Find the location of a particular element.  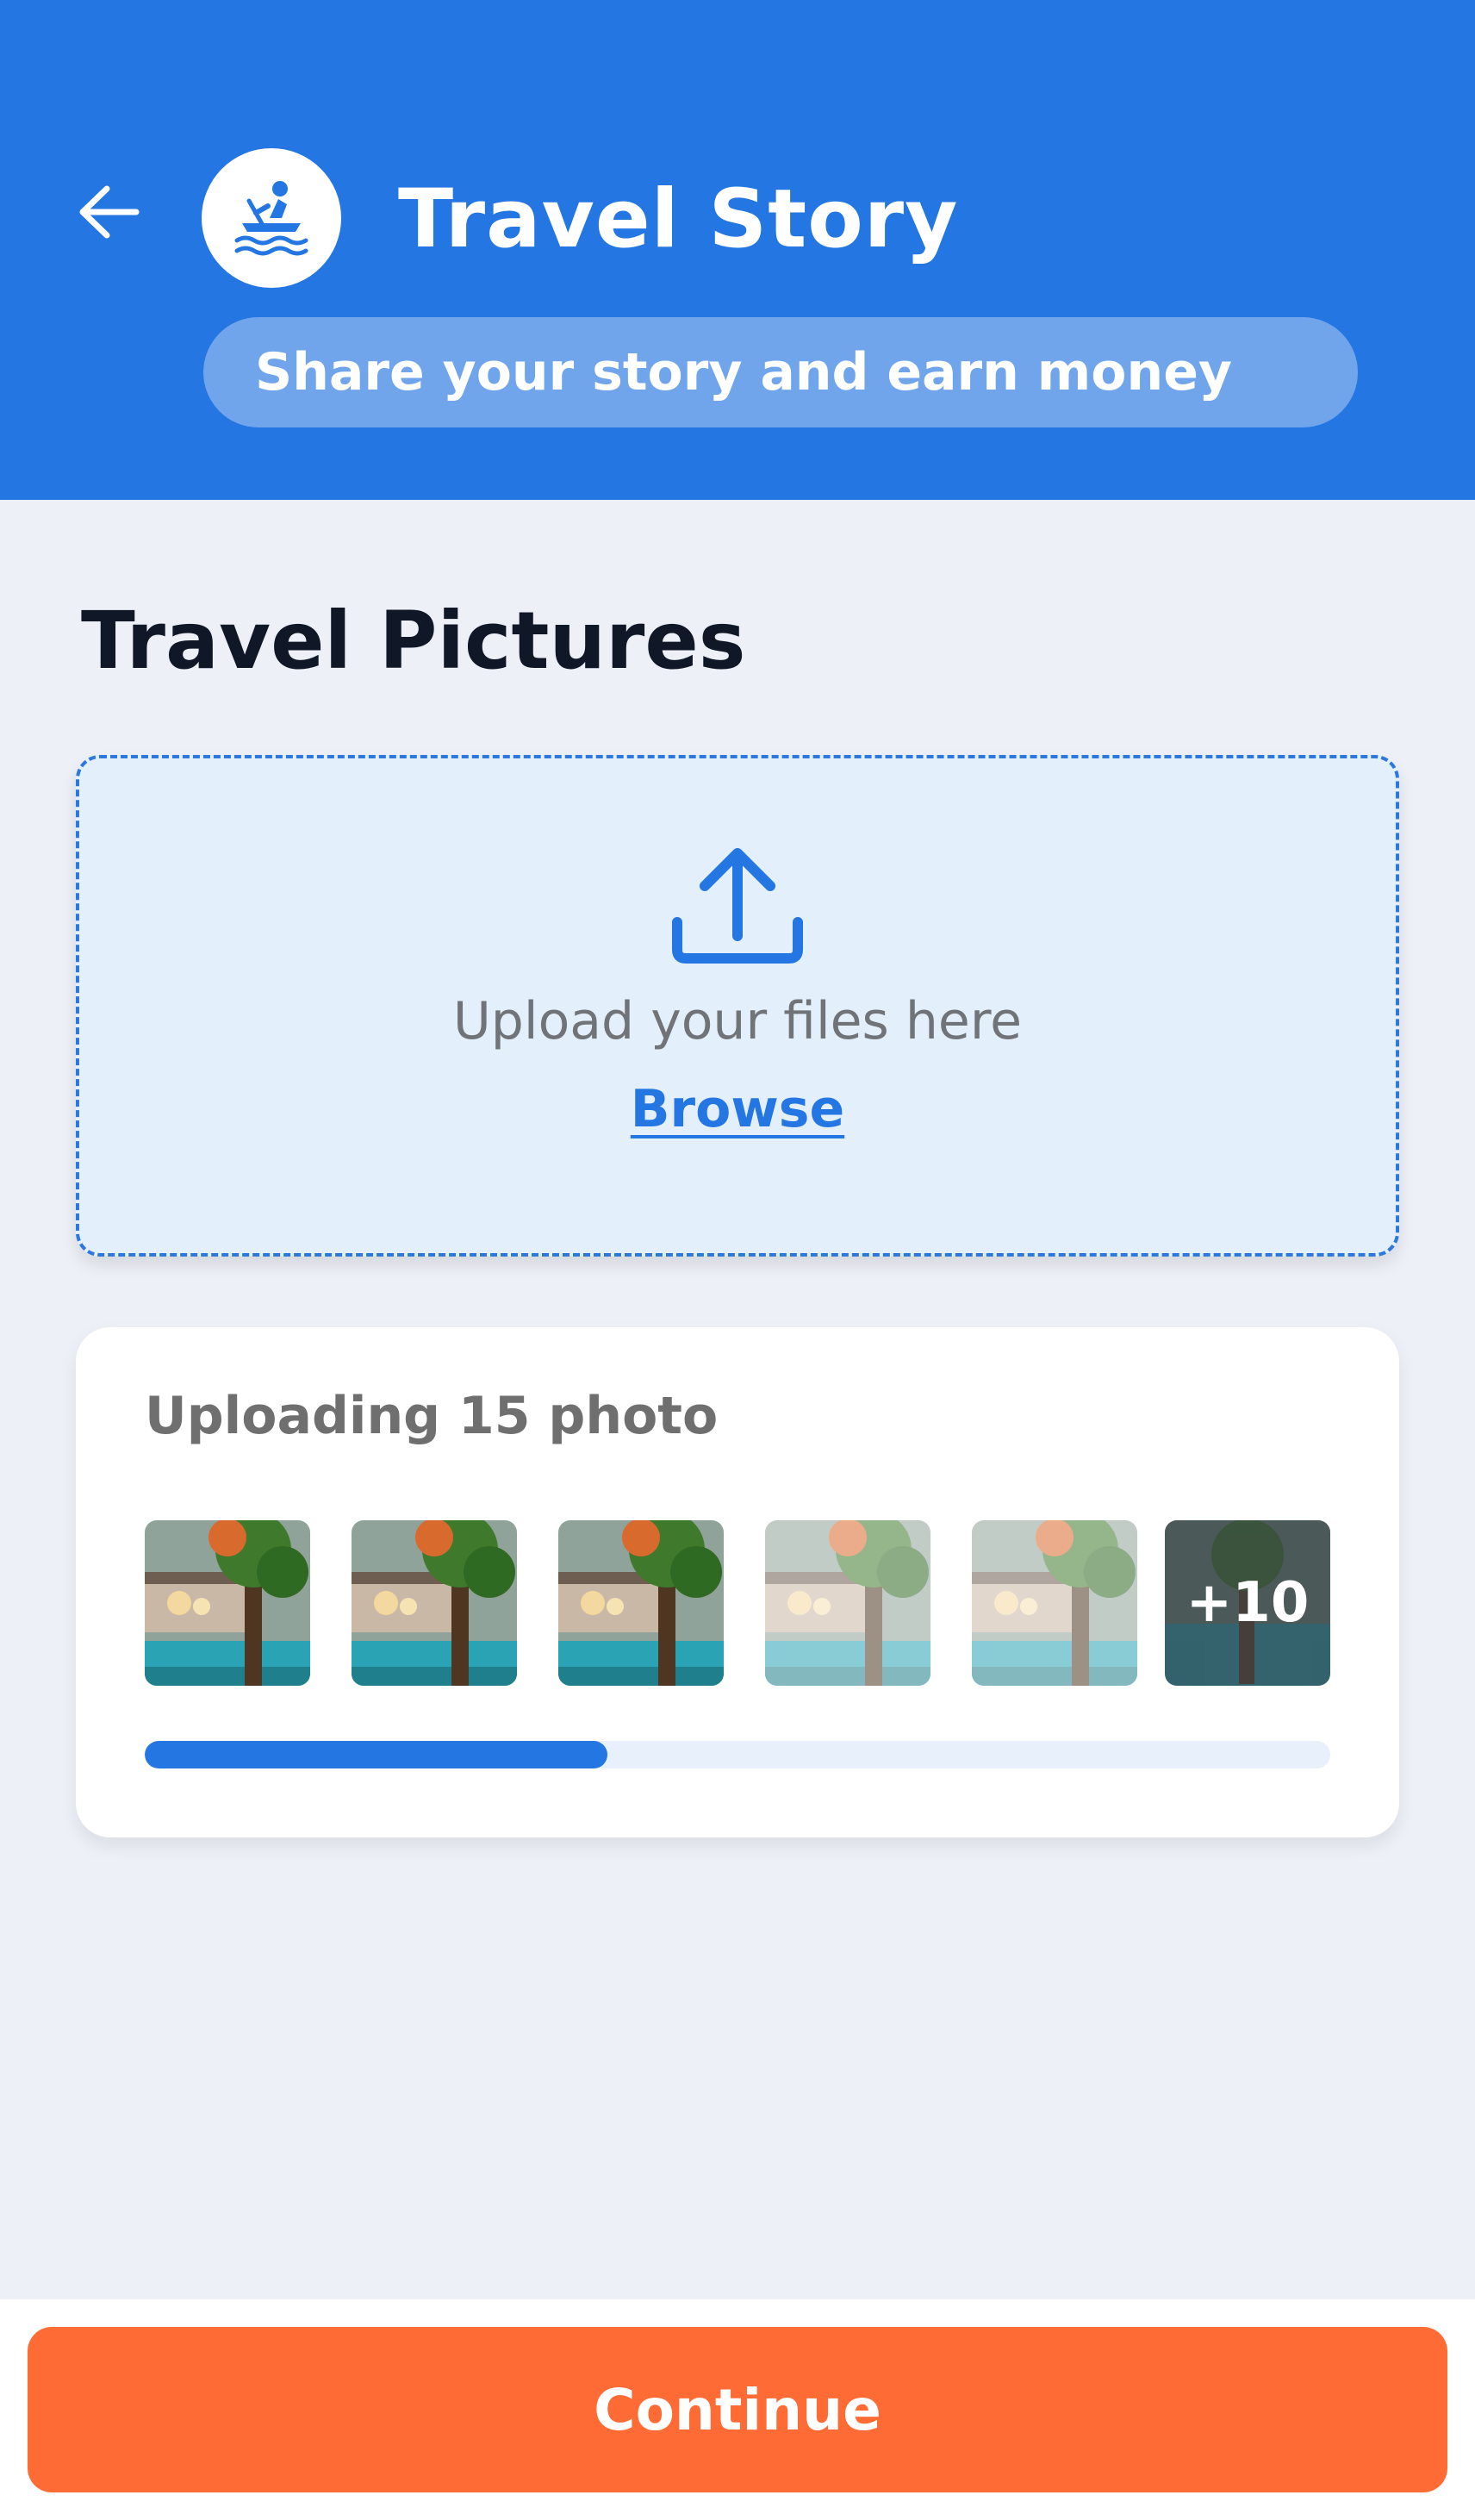

page-title: Travel Story is located at coordinates (678, 219).